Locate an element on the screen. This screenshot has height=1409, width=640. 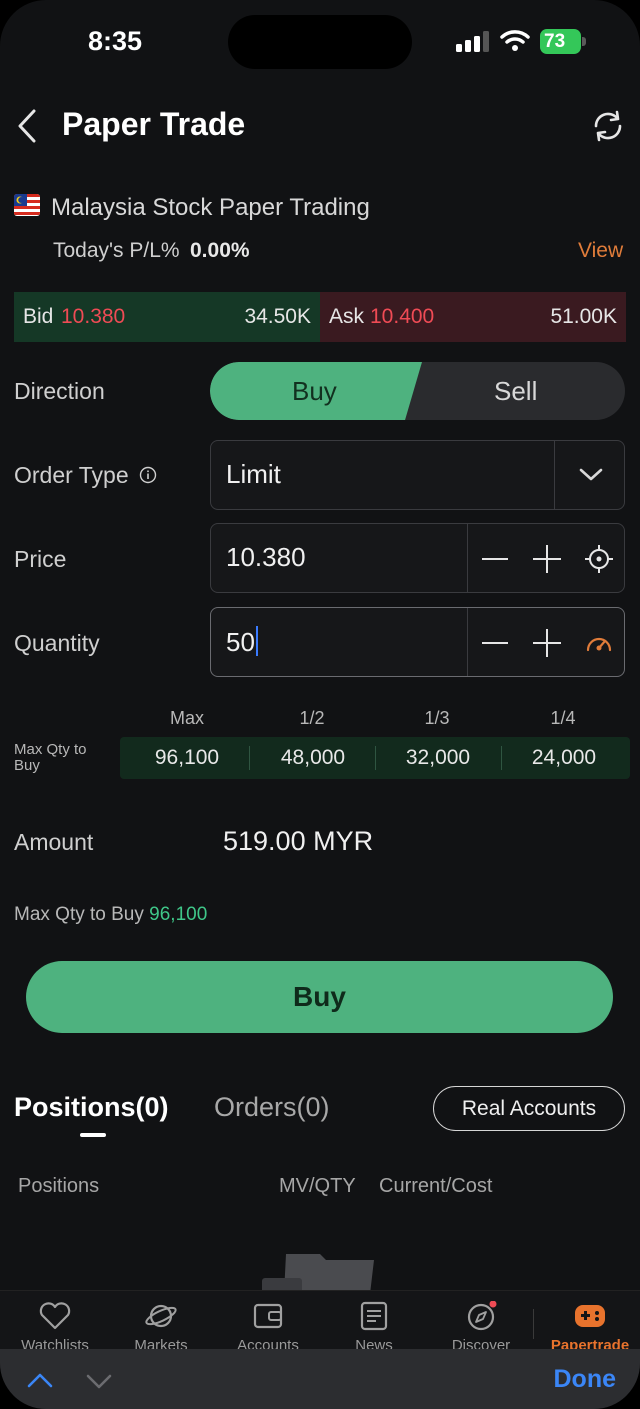
order-type-value: Limit is located at coordinates (253, 474).